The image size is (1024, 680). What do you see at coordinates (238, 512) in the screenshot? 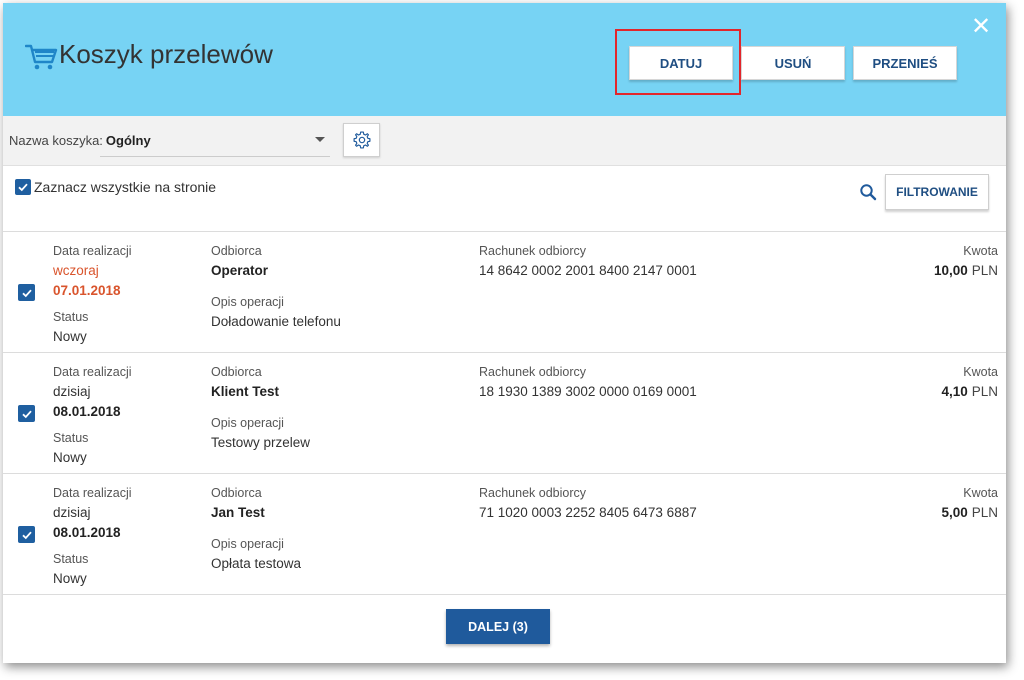
I see `recipient-value: Jan Test` at bounding box center [238, 512].